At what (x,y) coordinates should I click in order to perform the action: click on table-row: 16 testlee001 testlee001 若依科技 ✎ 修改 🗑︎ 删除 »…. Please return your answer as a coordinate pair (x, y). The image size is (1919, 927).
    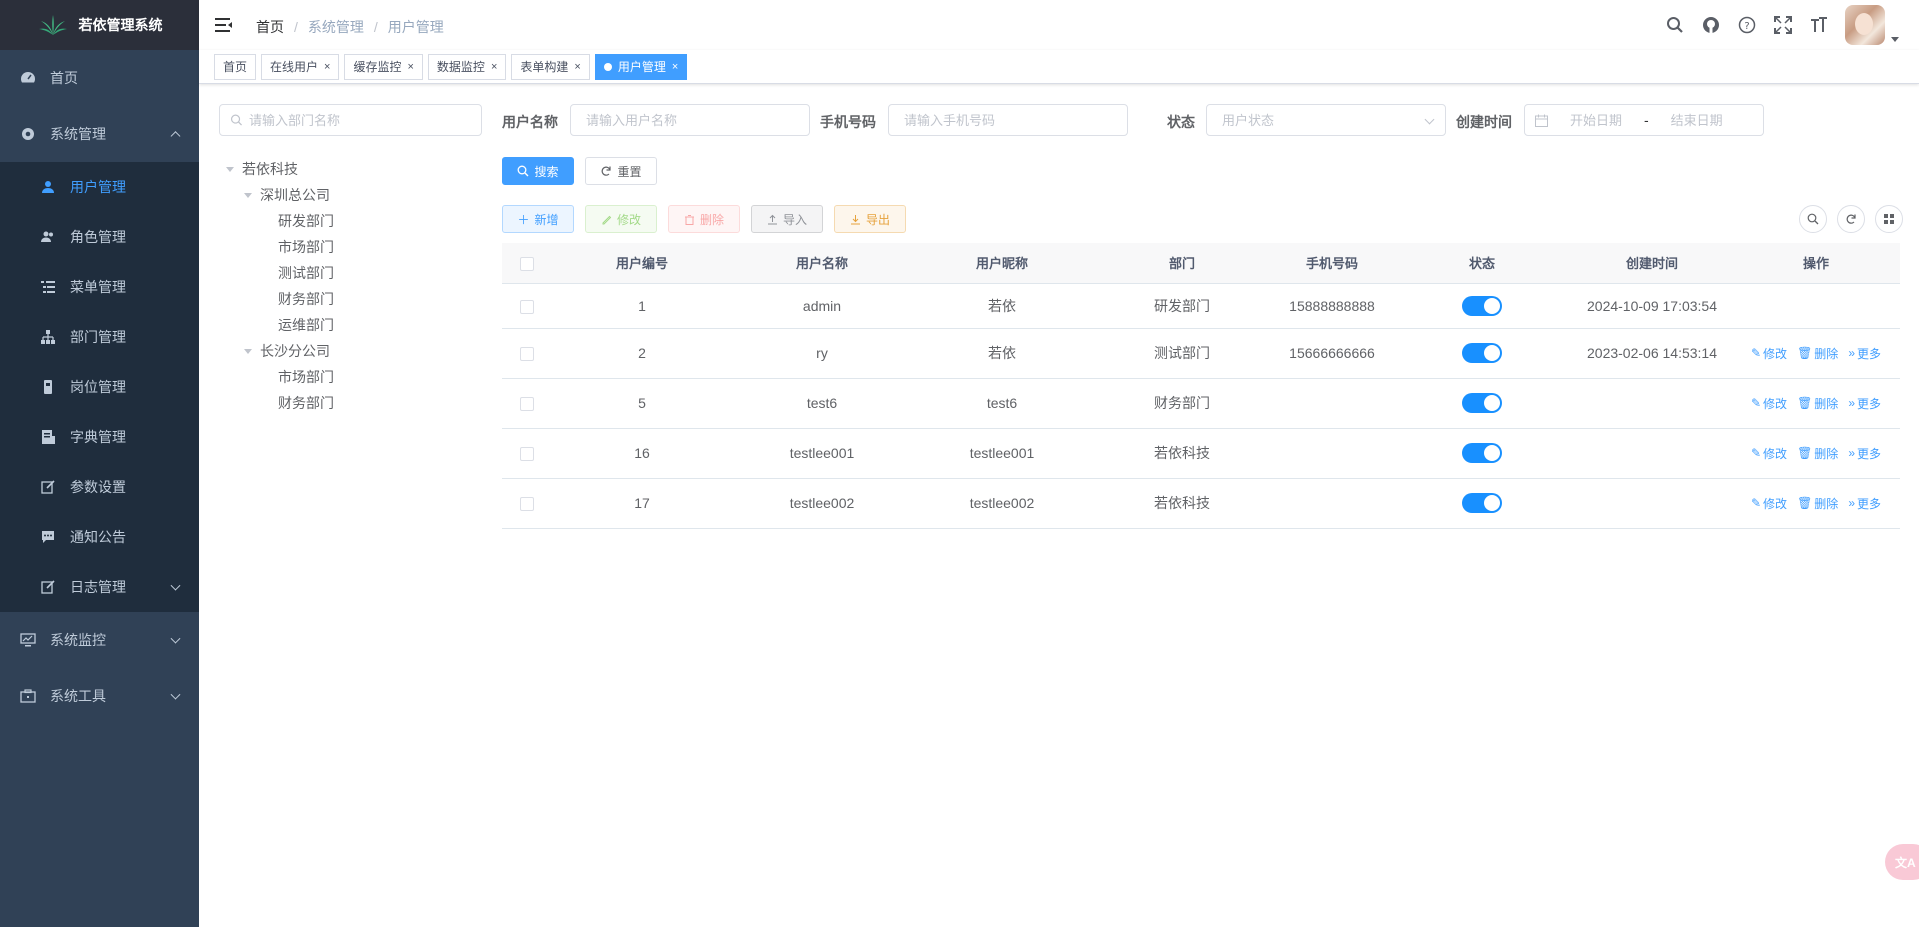
    Looking at the image, I should click on (1201, 453).